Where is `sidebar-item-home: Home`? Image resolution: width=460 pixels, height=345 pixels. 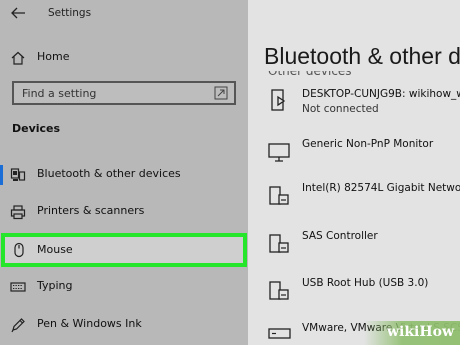
sidebar-item-home: Home is located at coordinates (124, 58).